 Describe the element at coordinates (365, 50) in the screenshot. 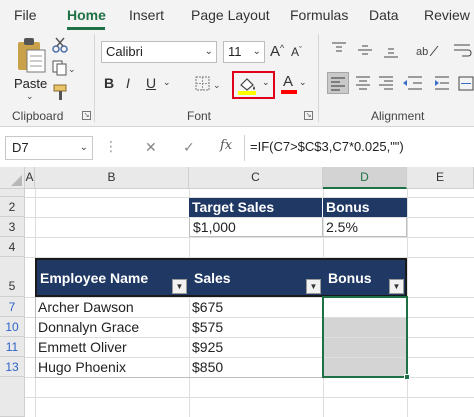

I see `middle-align-icon` at that location.